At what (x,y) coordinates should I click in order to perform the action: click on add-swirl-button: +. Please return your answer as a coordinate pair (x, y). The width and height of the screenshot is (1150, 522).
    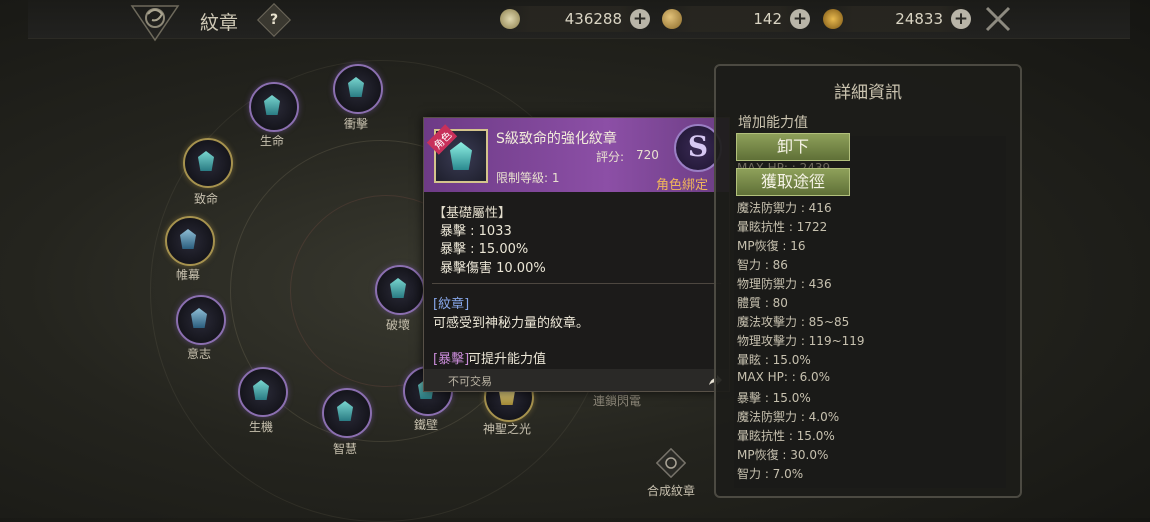
    Looking at the image, I should click on (640, 19).